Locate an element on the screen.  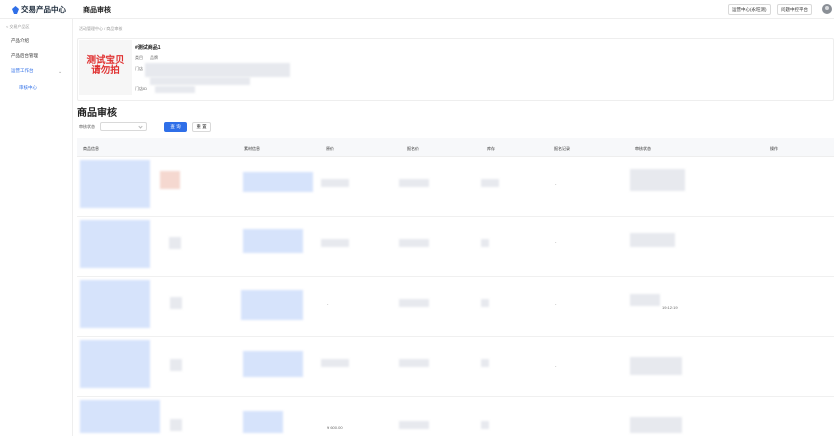
status-select is located at coordinates (123, 126).